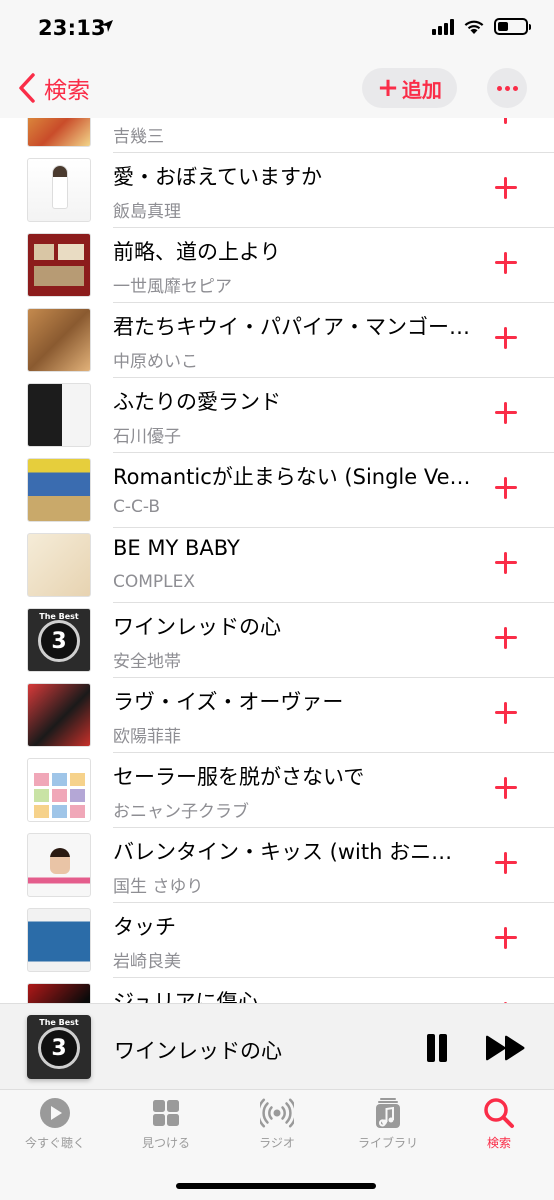  What do you see at coordinates (197, 627) in the screenshot?
I see `song-title: ワインレッドの心` at bounding box center [197, 627].